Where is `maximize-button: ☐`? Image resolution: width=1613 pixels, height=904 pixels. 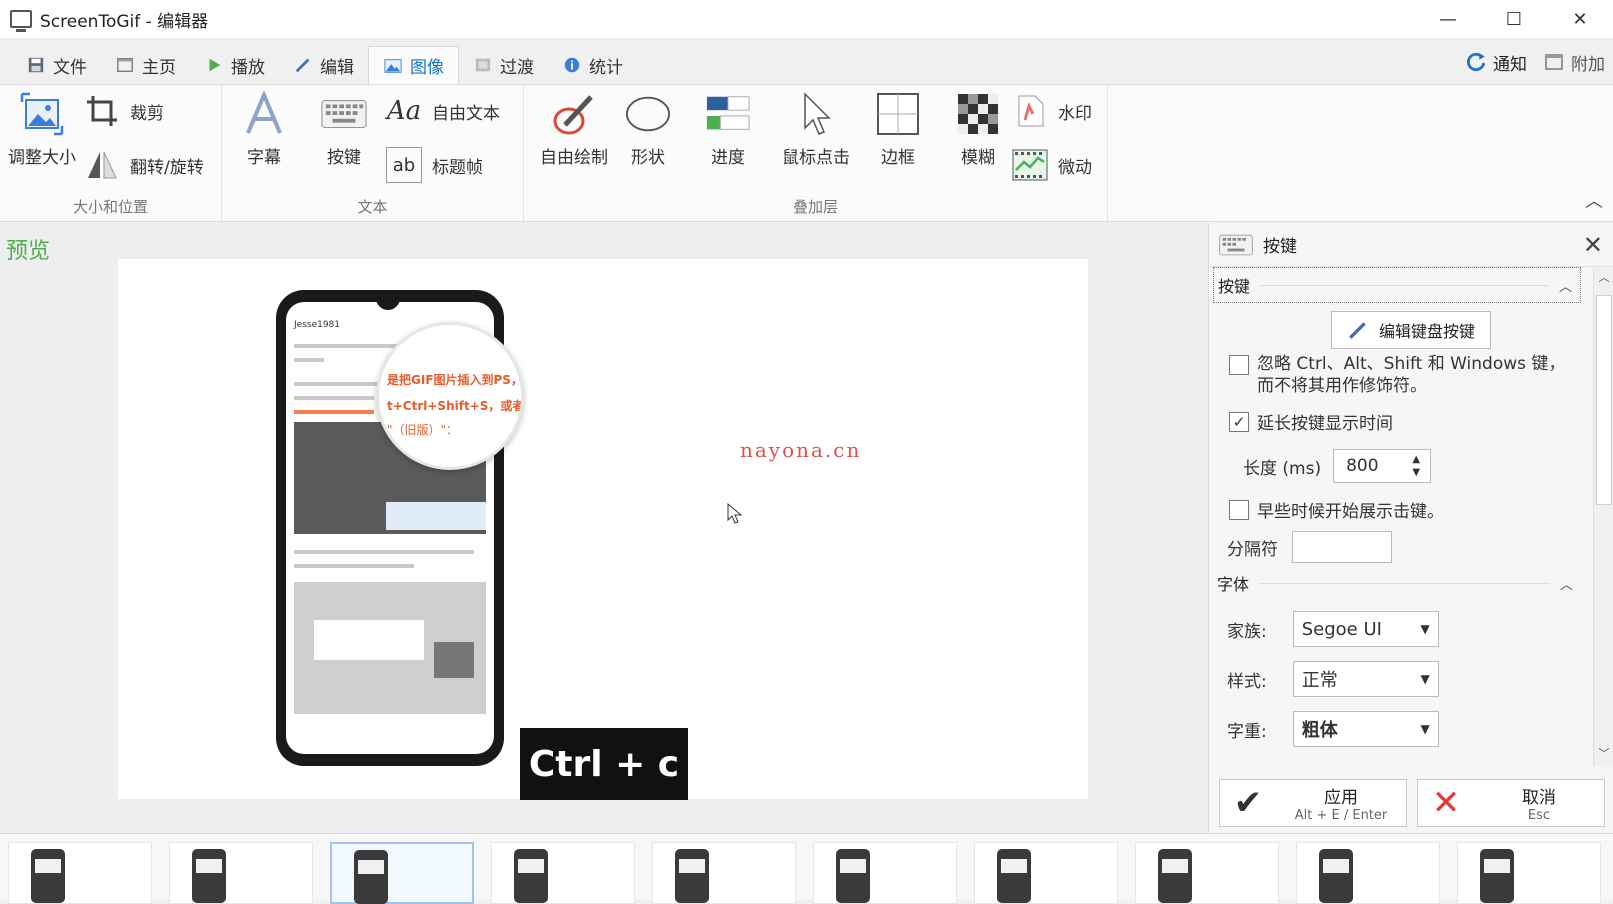
maximize-button: ☐ is located at coordinates (1514, 19).